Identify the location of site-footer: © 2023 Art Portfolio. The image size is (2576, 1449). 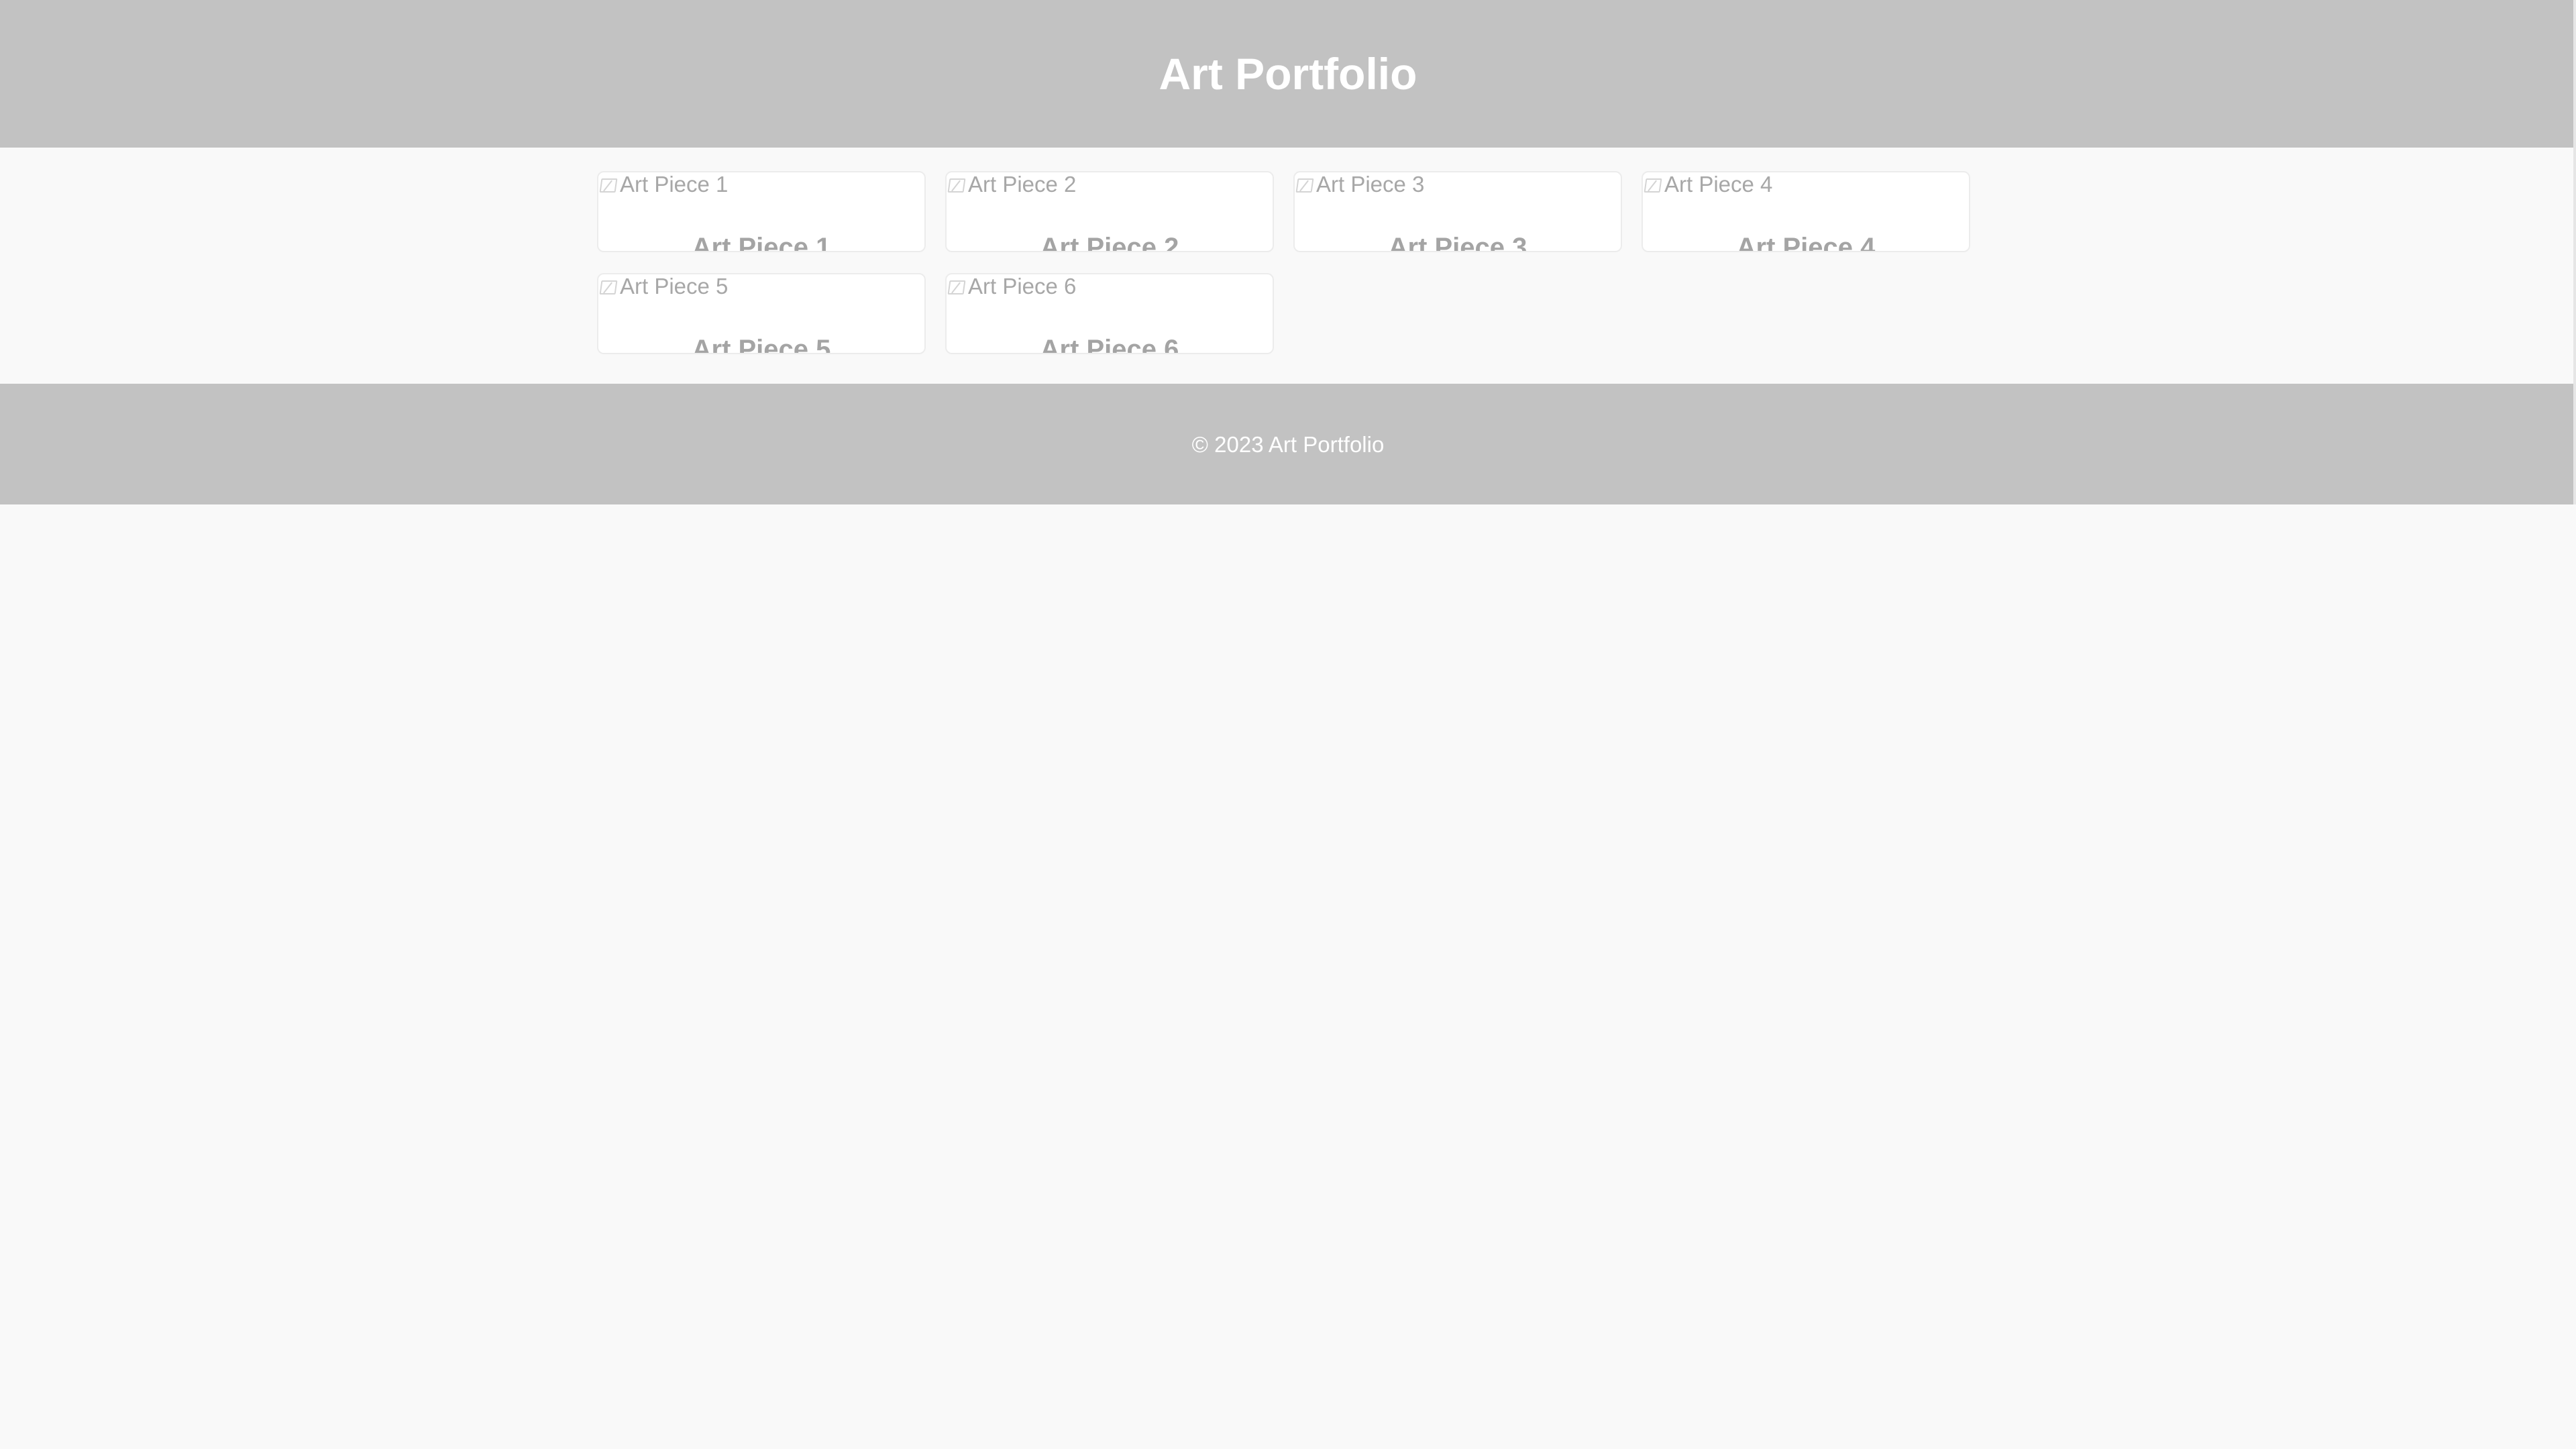
(1288, 444).